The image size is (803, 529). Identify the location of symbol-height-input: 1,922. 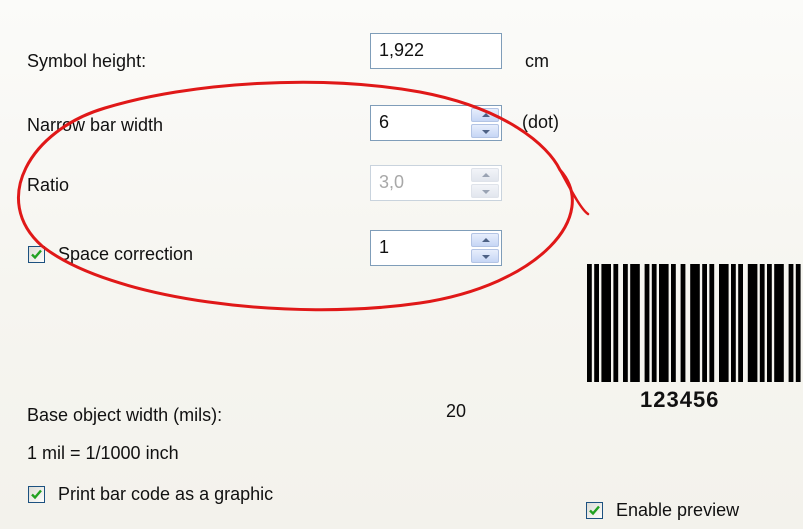
(436, 51).